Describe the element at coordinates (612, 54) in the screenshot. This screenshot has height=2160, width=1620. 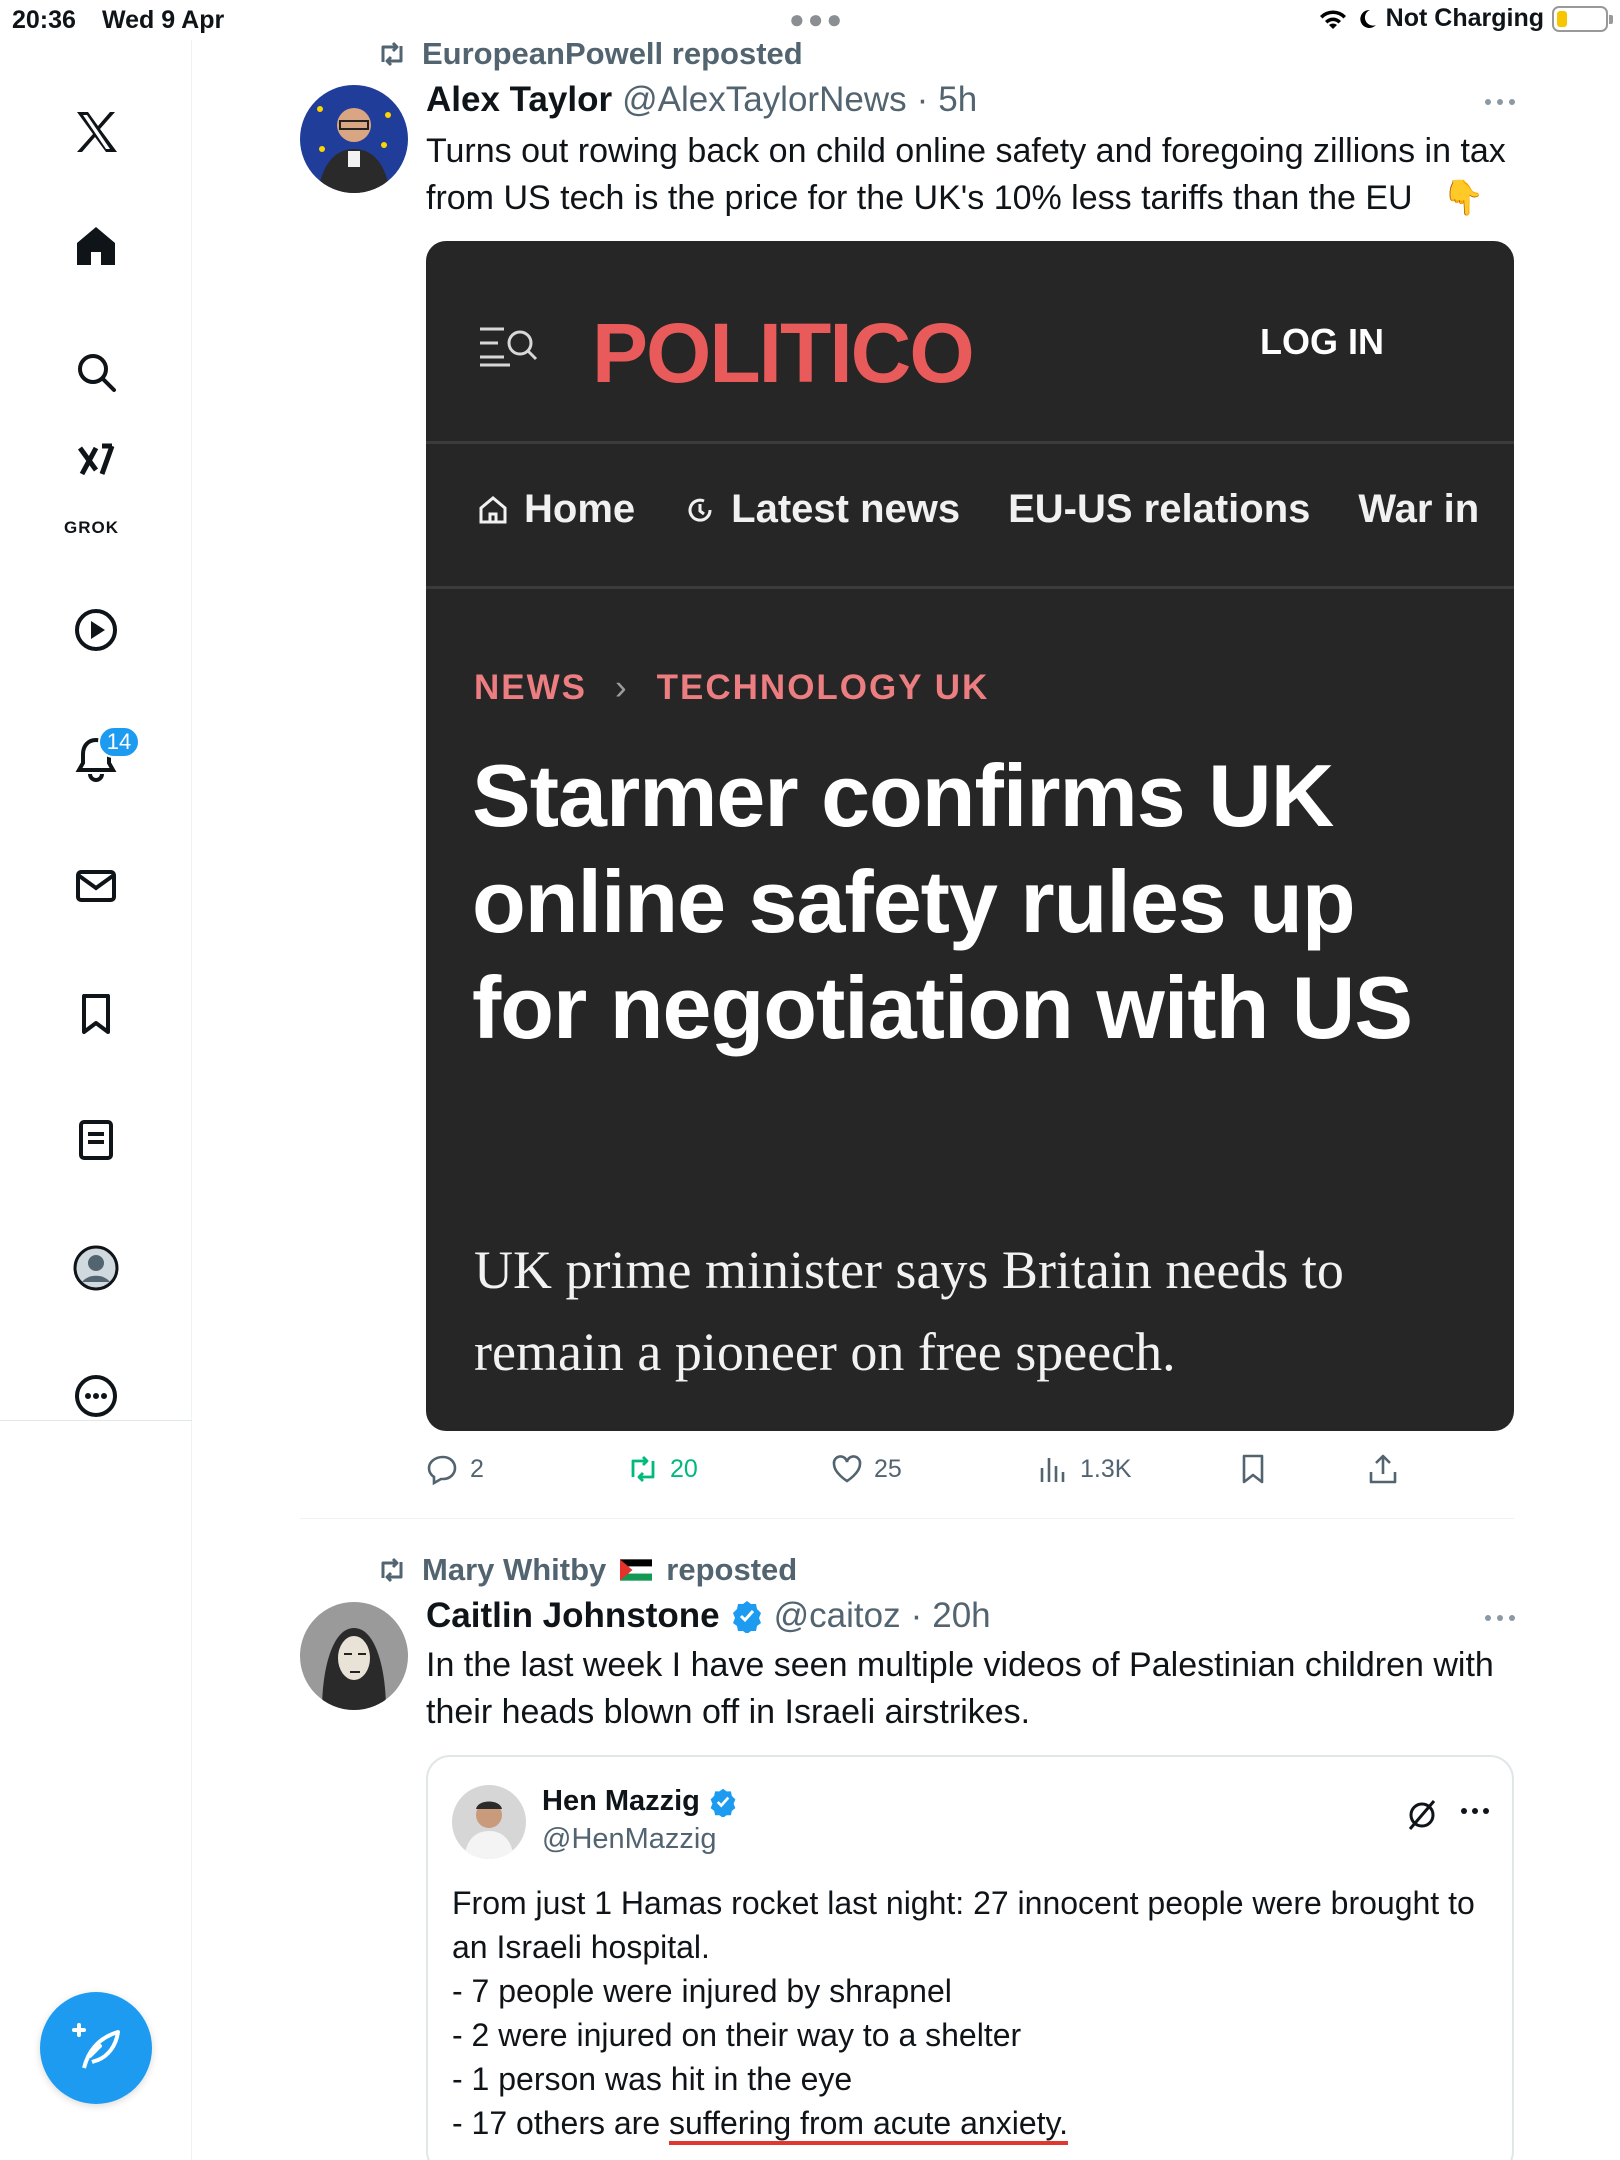
I see `repost-label: EuropeanPowell reposted` at that location.